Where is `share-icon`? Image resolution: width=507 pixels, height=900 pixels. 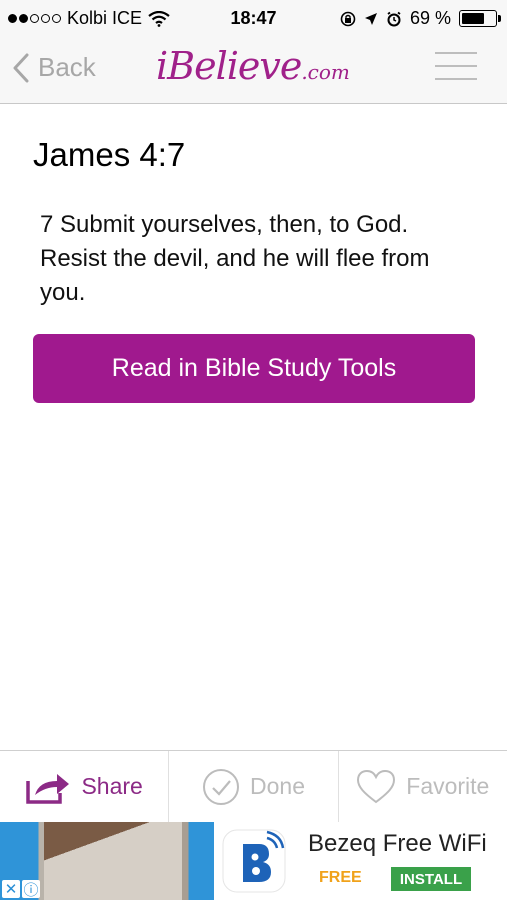
share-icon is located at coordinates (48, 788).